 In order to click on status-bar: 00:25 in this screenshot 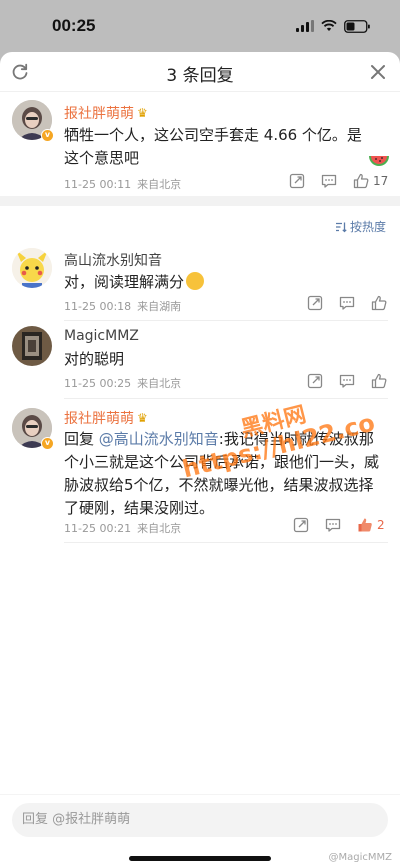, I will do `click(200, 26)`.